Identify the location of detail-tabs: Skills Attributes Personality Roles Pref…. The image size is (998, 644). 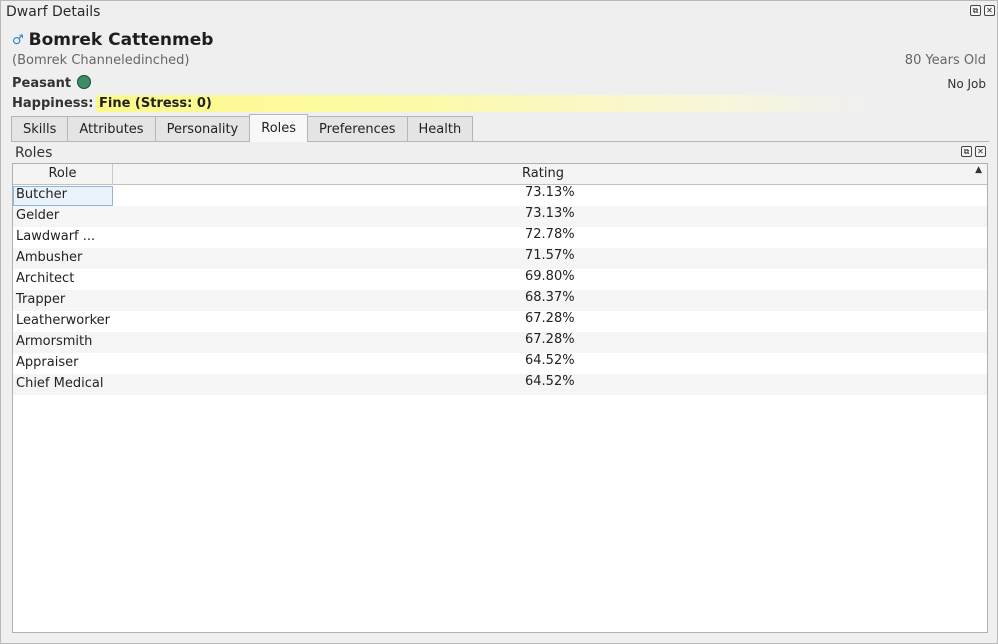
(242, 128).